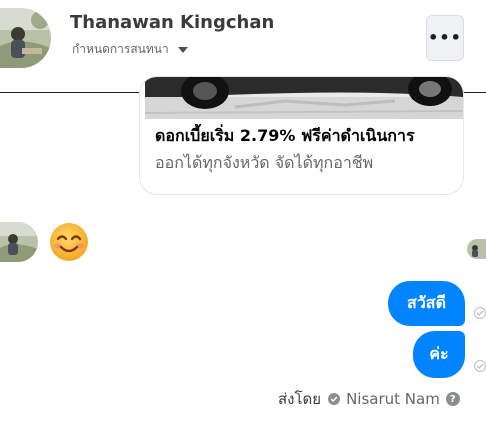 This screenshot has height=426, width=486. What do you see at coordinates (172, 22) in the screenshot?
I see `contact-name: Thanawan Kingchan` at bounding box center [172, 22].